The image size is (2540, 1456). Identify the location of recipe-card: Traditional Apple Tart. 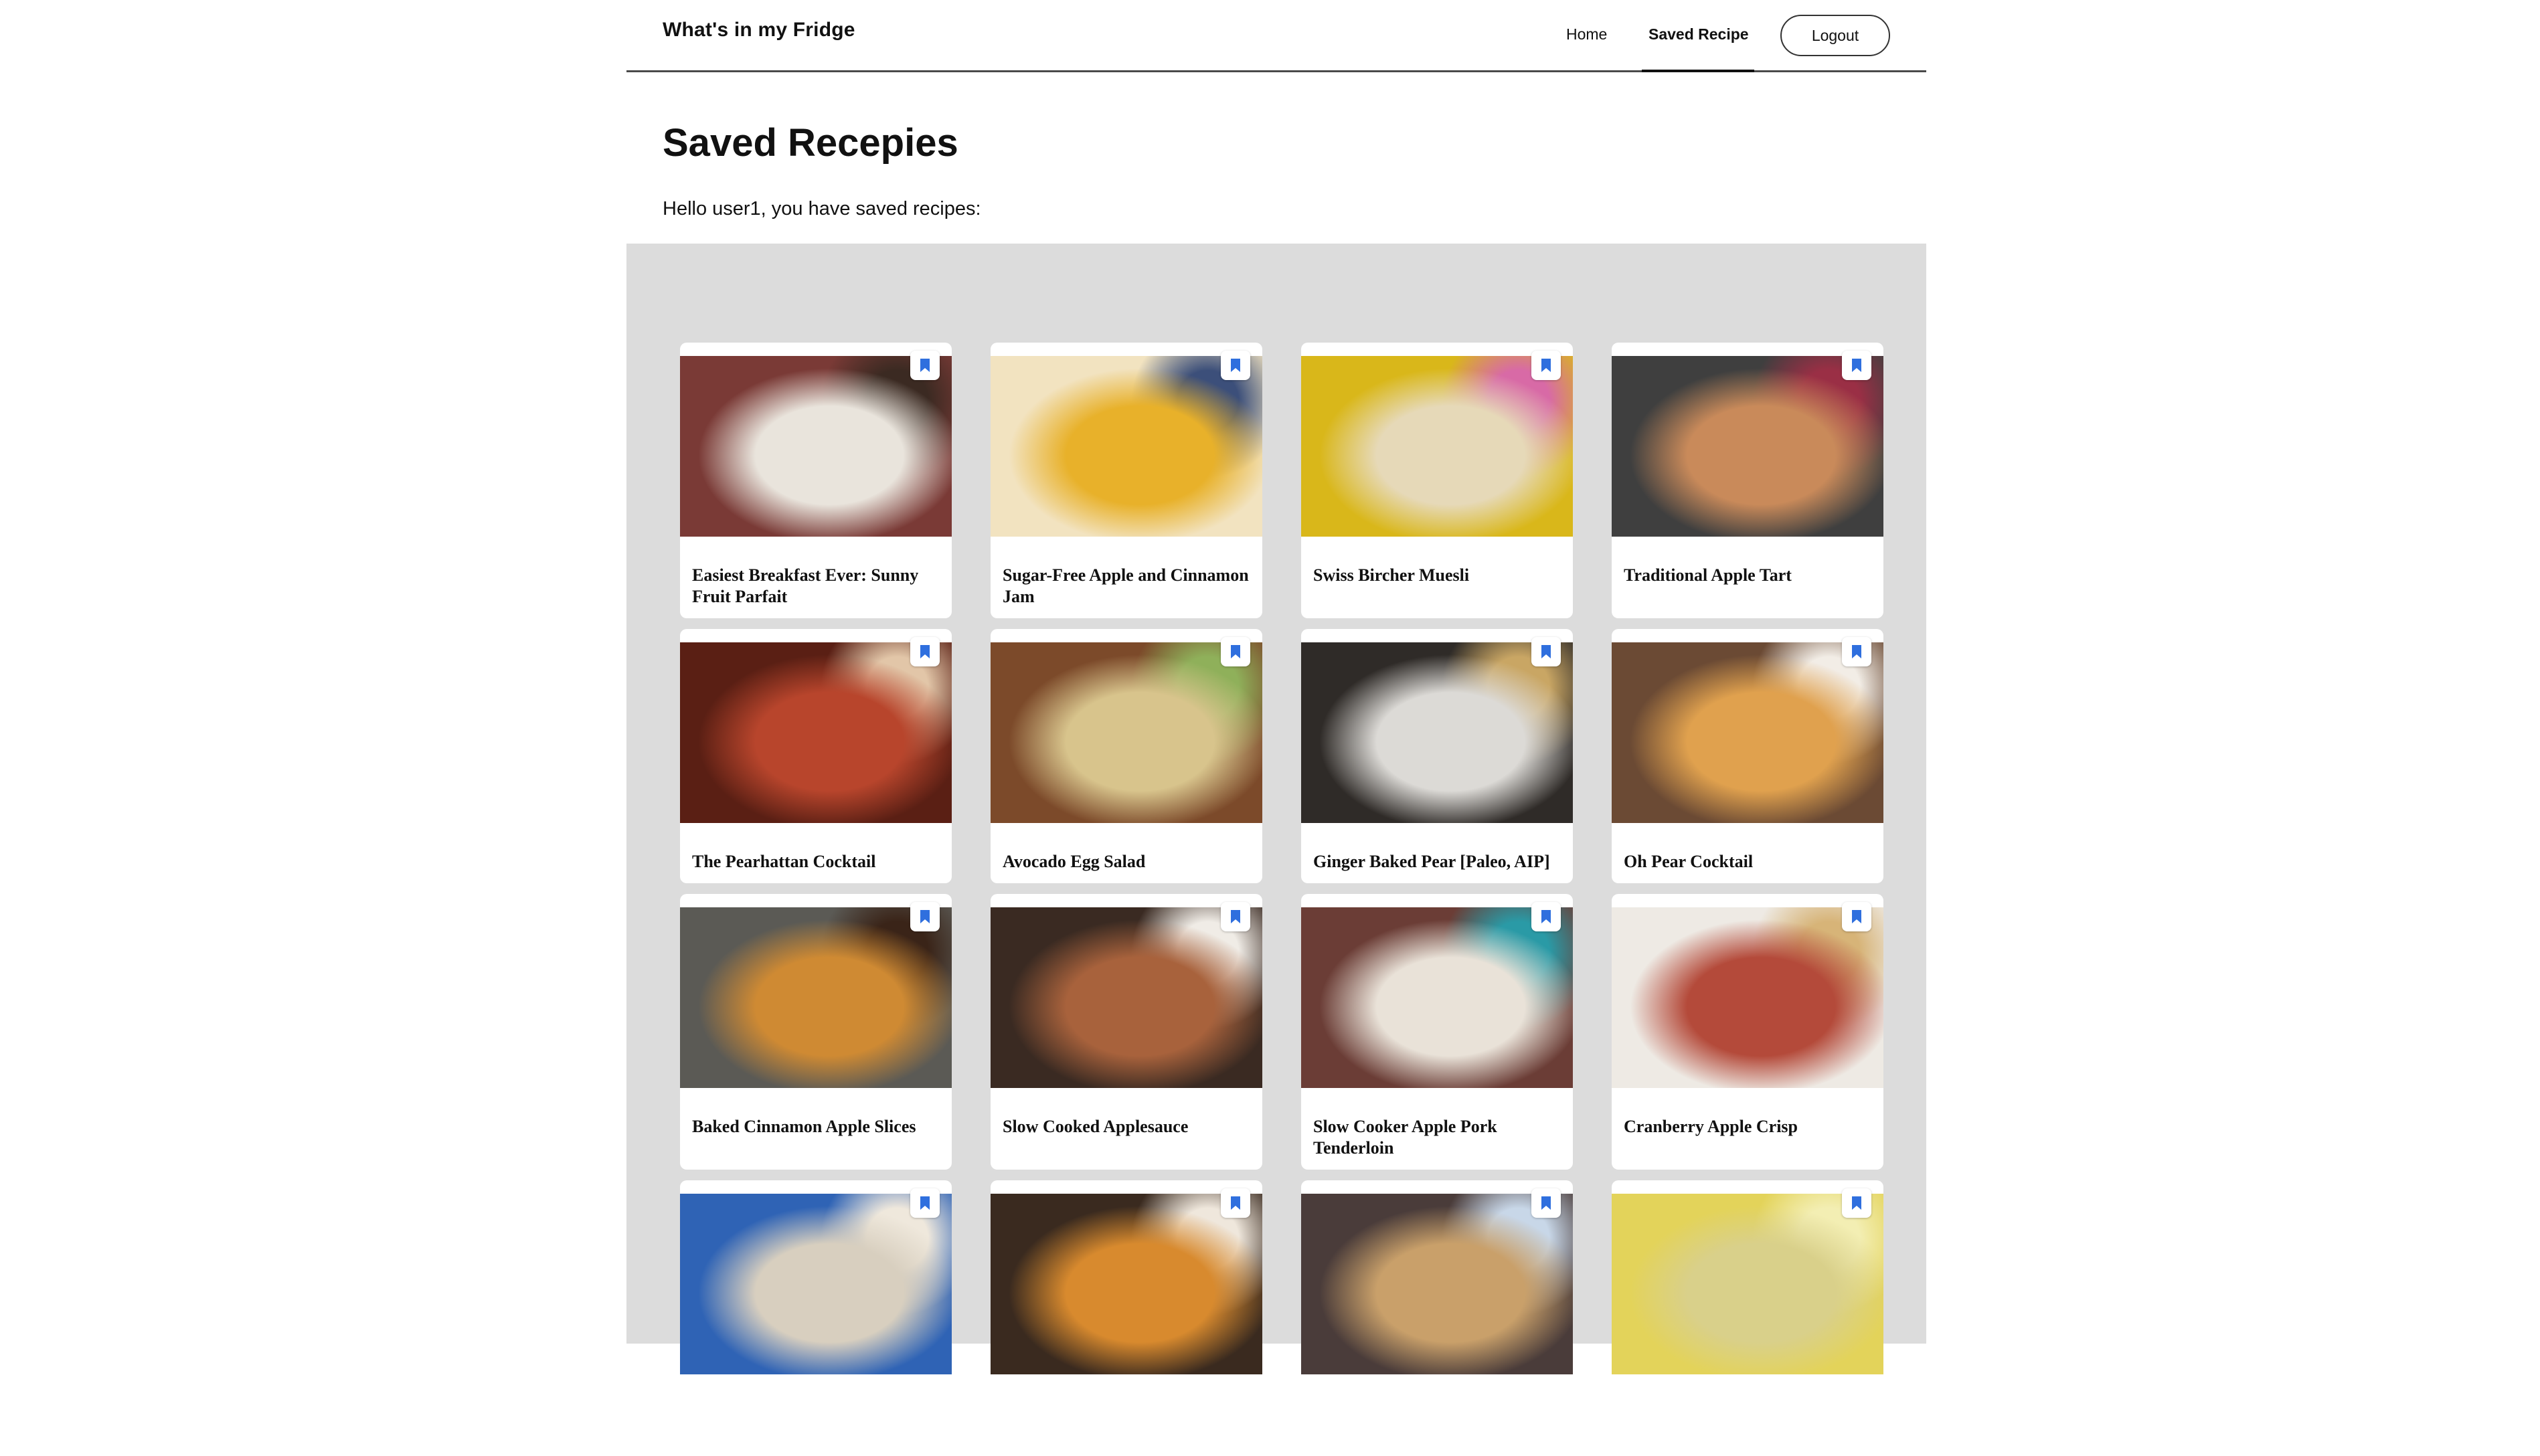
(1747, 480).